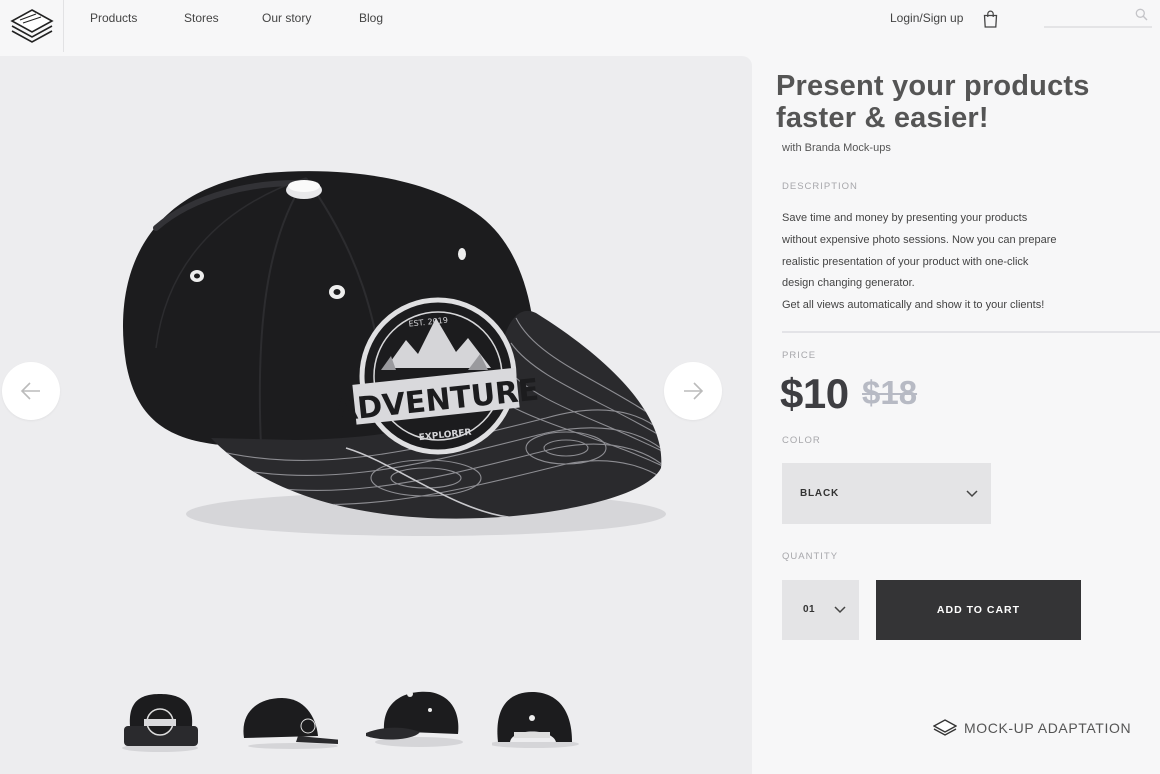 This screenshot has height=774, width=1160. I want to click on next-image-button, so click(693, 391).